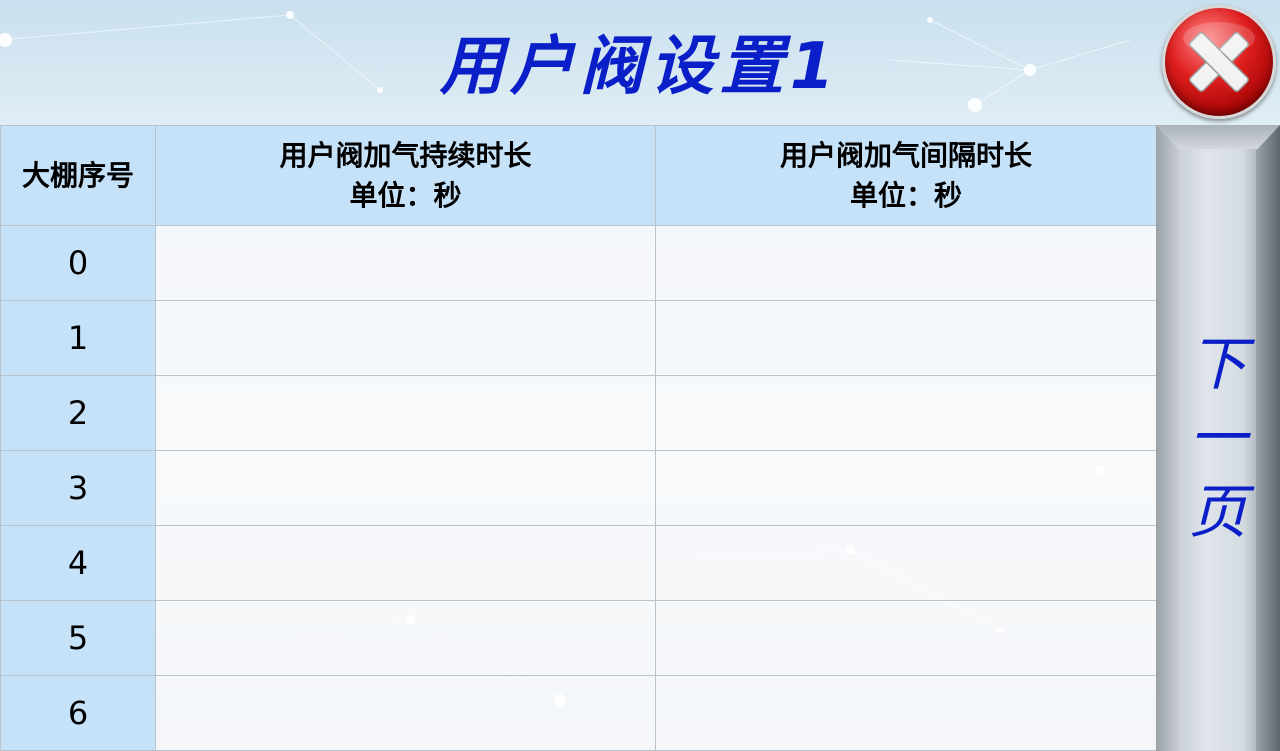  I want to click on table-row: 6, so click(578, 713).